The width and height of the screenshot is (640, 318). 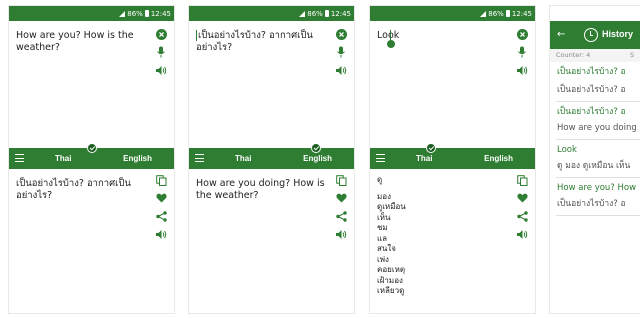 I want to click on history-item: How are you? How เป็นอย่างไรบ้าง? อ, so click(x=595, y=196).